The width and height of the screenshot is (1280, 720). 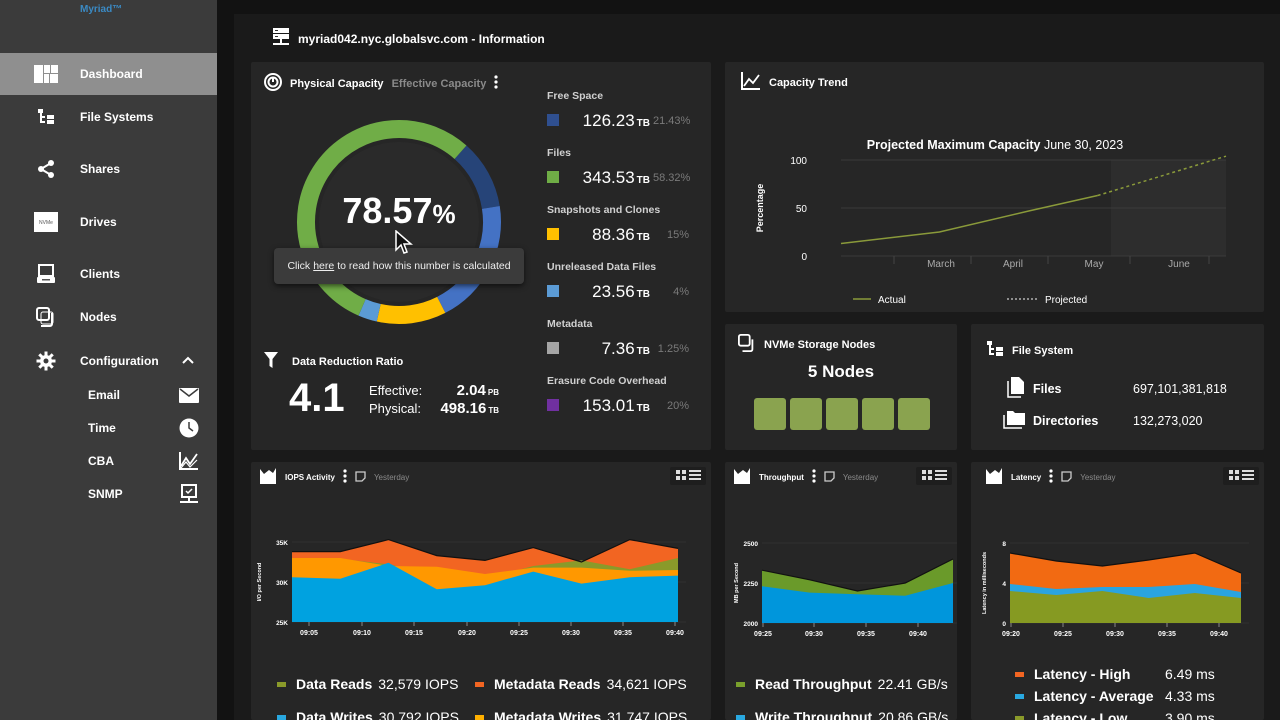 I want to click on gear-icon, so click(x=46, y=361).